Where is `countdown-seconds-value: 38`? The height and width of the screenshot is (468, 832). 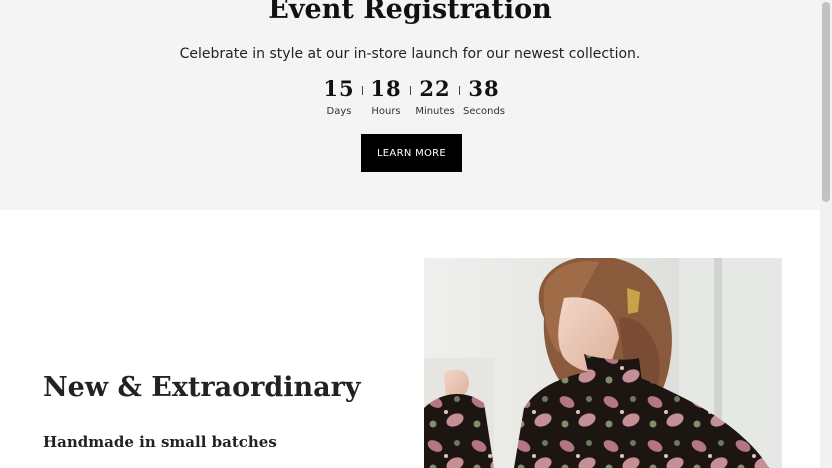
countdown-seconds-value: 38 is located at coordinates (484, 88).